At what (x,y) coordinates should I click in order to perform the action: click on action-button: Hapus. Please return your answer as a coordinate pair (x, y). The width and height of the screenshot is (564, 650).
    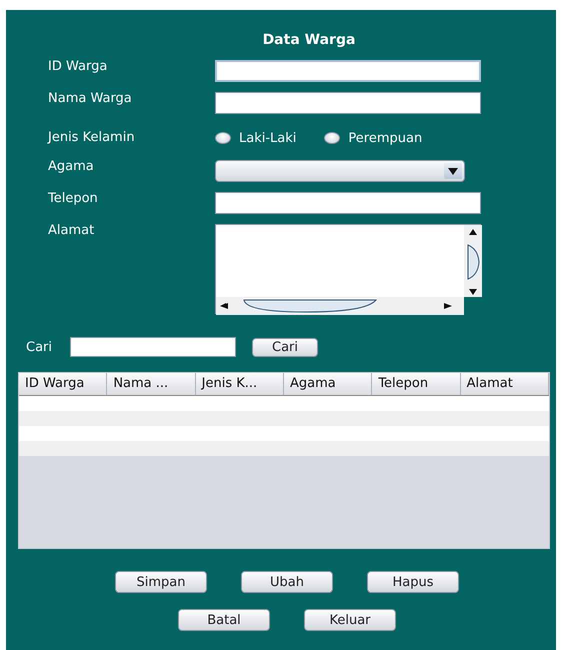
    Looking at the image, I should click on (413, 582).